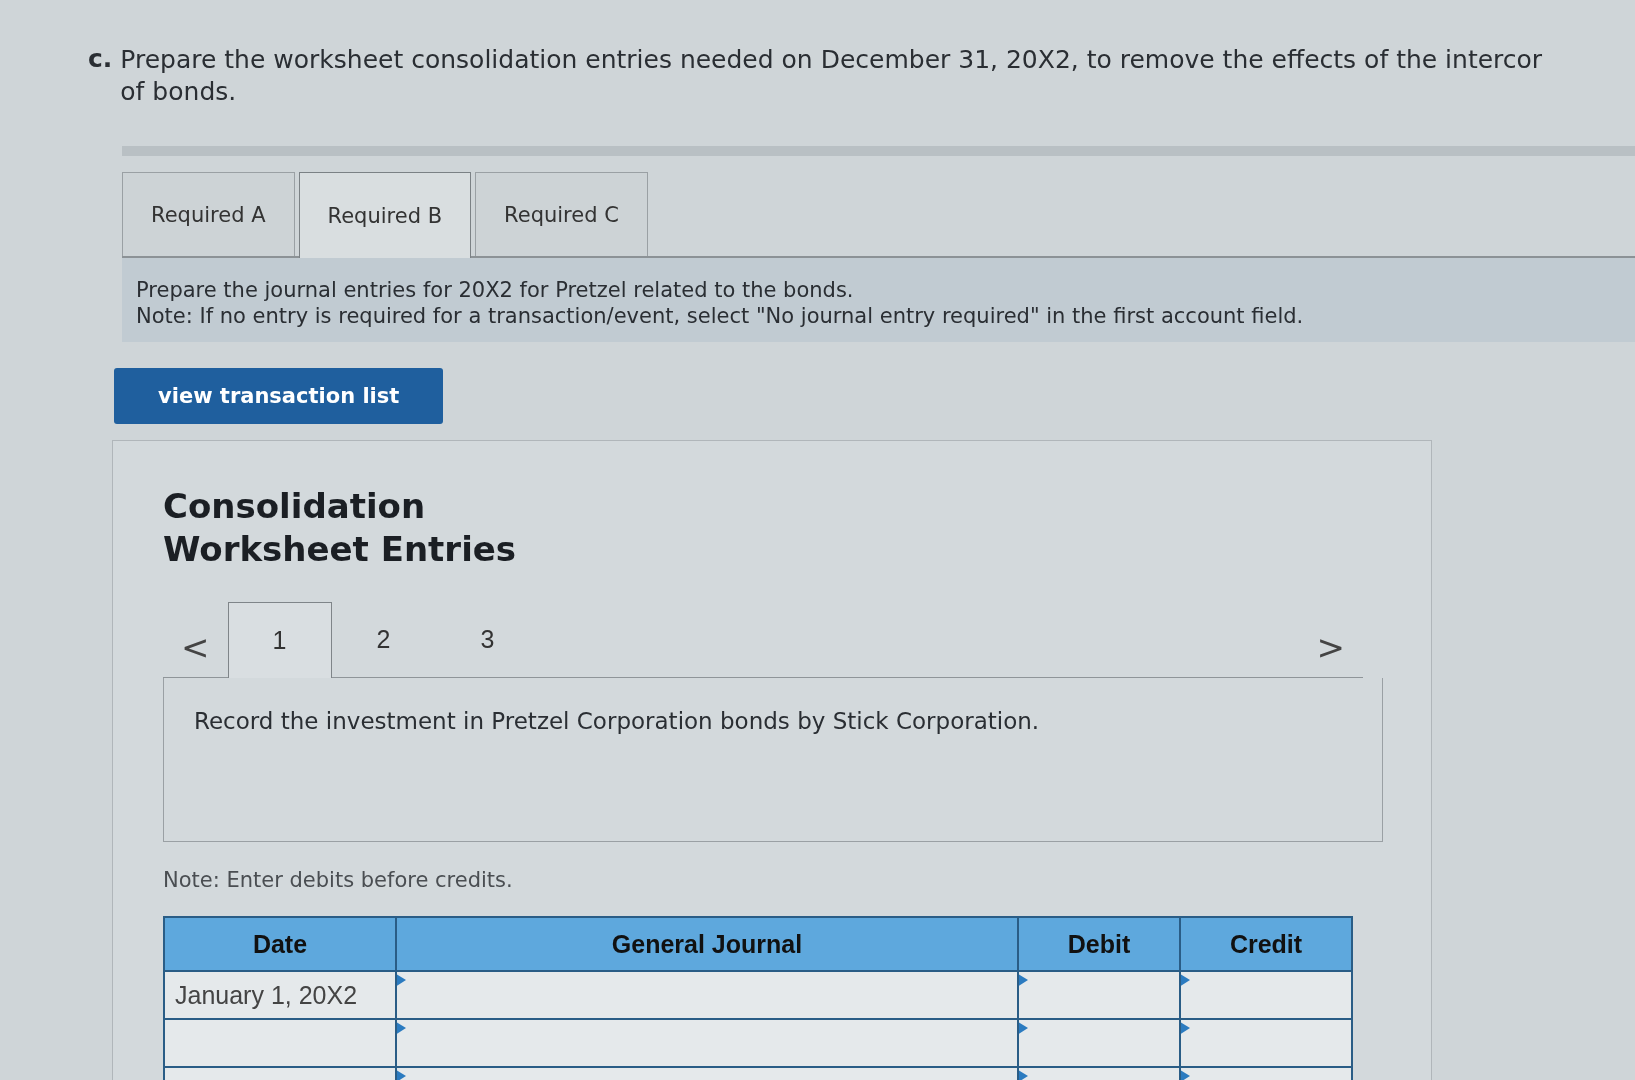 Image resolution: width=1635 pixels, height=1080 pixels. I want to click on instruction-text: Note: If no entry is required for a transaction/event, select "No journal entry required" in the first account field., so click(720, 316).